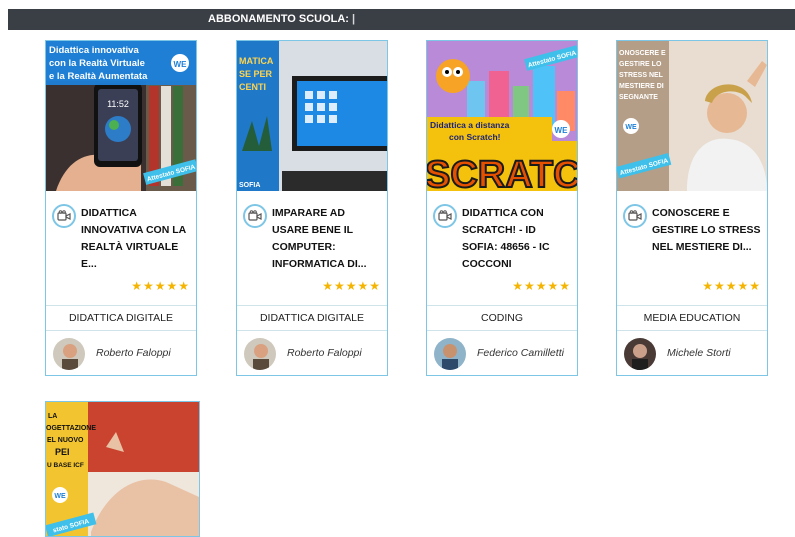 This screenshot has height=537, width=795. I want to click on thumb-line: EL NUOVO, so click(65, 440).